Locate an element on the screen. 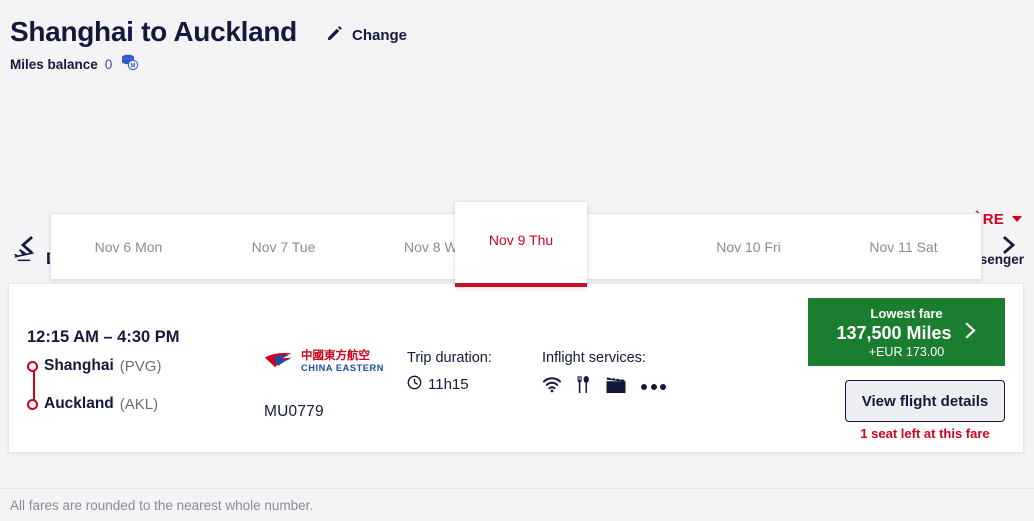 The width and height of the screenshot is (1034, 521). destination-dot-icon is located at coordinates (32, 404).